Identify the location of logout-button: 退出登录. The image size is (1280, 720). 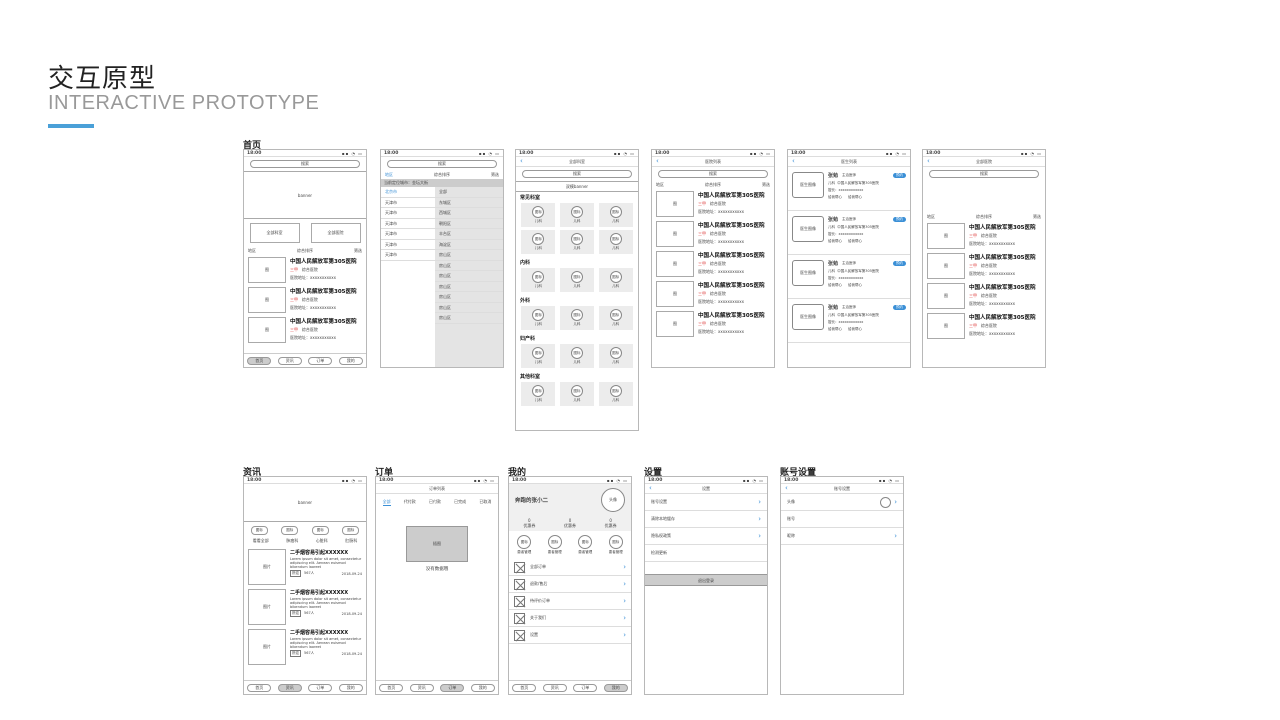
(706, 580).